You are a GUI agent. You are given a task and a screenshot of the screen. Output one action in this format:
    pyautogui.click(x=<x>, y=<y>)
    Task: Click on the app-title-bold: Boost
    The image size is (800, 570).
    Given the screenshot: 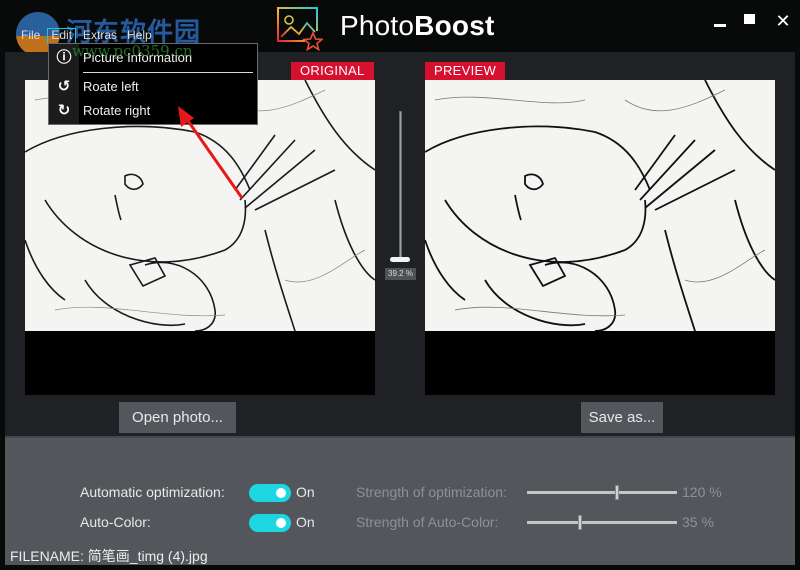 What is the action you would take?
    pyautogui.click(x=454, y=25)
    